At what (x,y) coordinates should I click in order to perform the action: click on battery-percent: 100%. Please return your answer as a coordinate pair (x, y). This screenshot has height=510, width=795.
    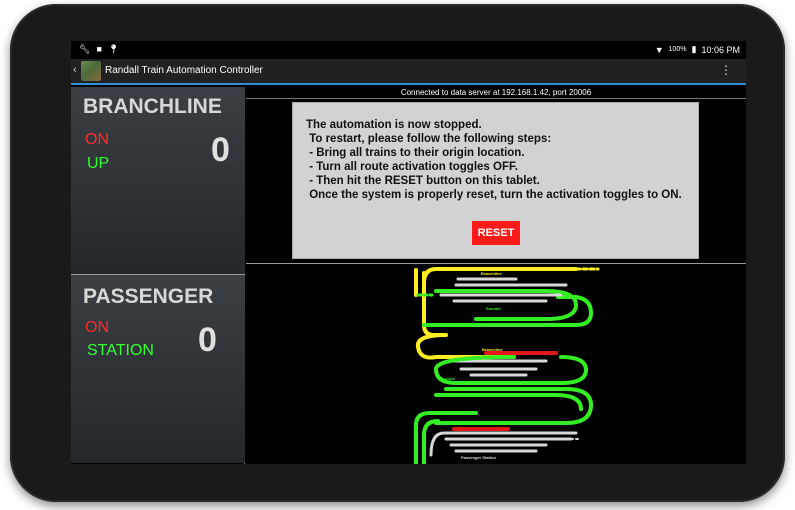
    Looking at the image, I should click on (677, 49).